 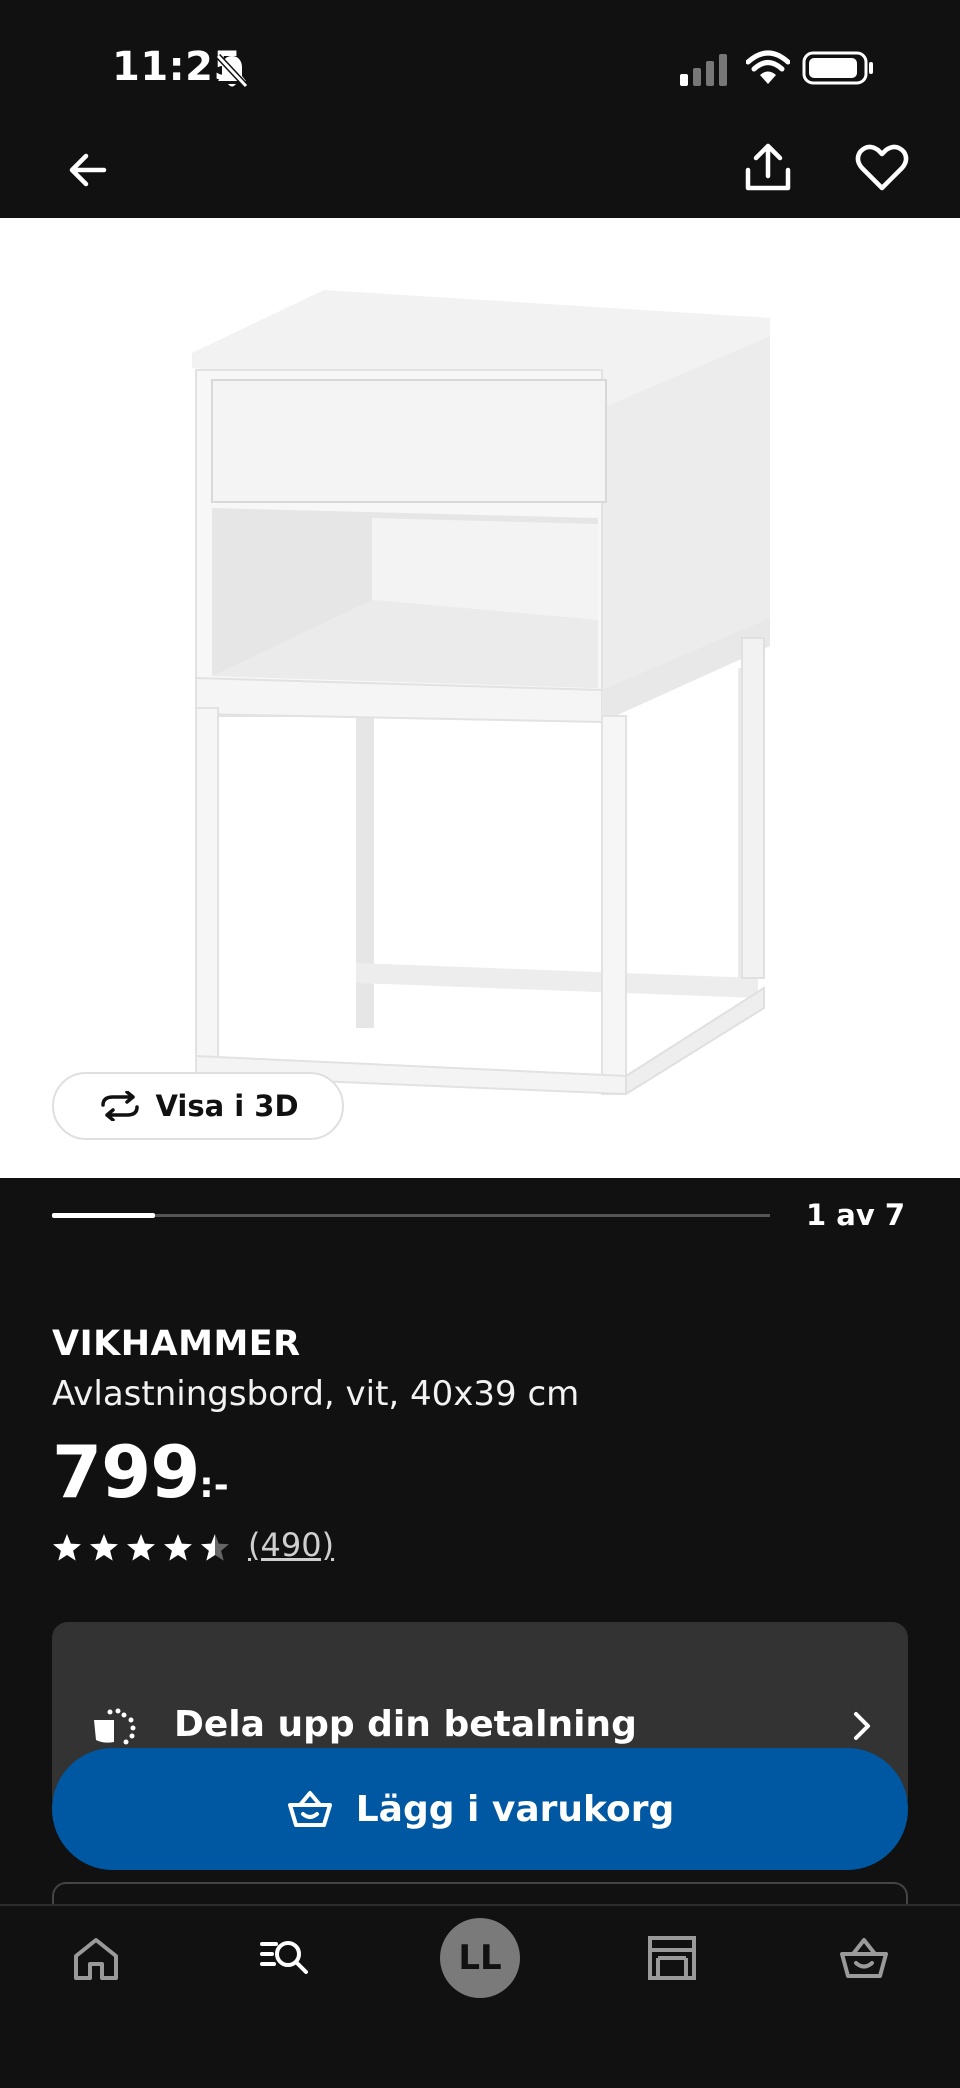 What do you see at coordinates (768, 67) in the screenshot?
I see `wifi-icon` at bounding box center [768, 67].